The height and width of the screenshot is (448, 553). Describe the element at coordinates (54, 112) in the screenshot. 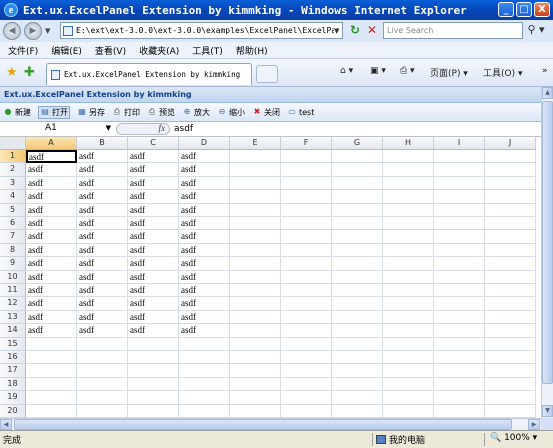

I see `toolbar-button-open: ▤ 打开` at that location.